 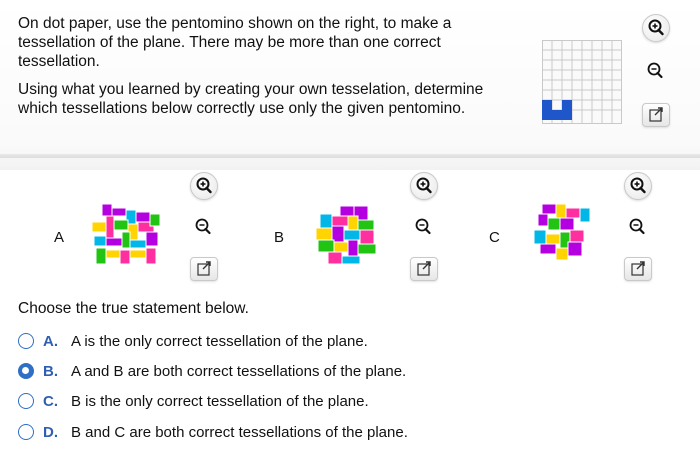 What do you see at coordinates (50, 432) in the screenshot?
I see `option-d-letter: D.` at bounding box center [50, 432].